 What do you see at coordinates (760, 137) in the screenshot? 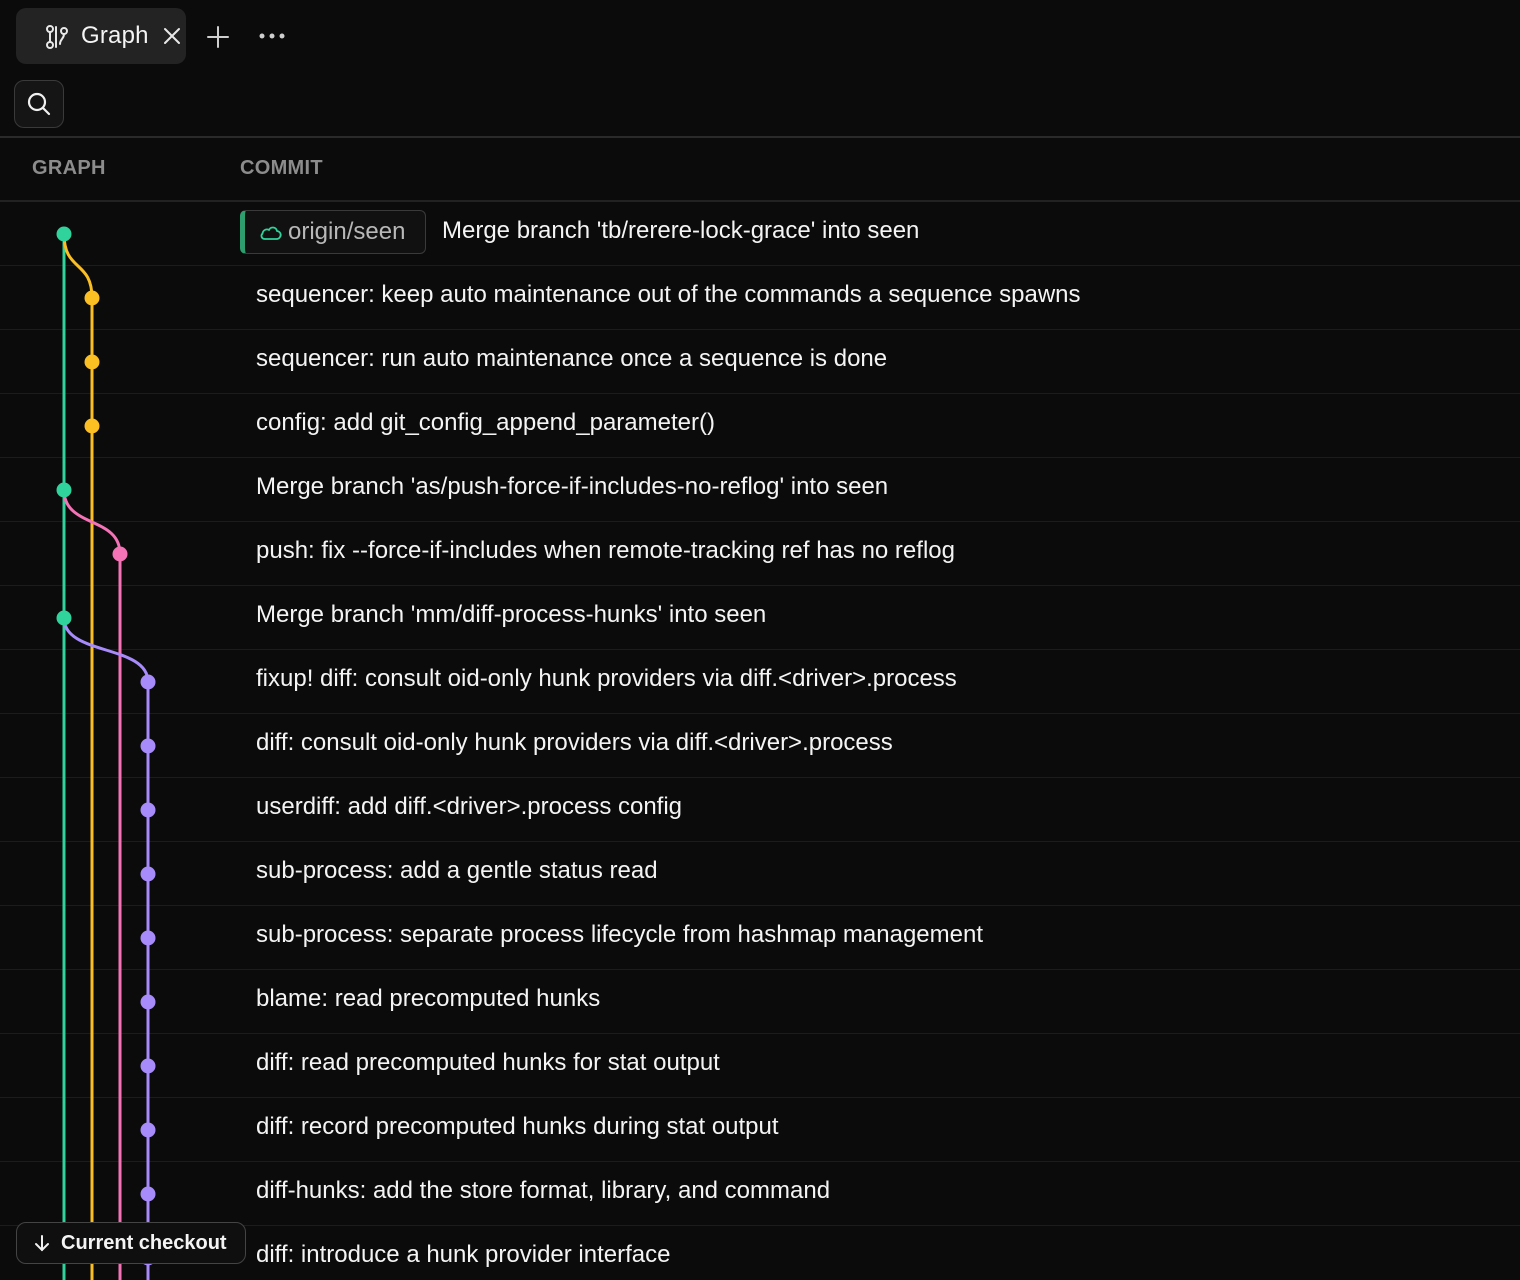
I see `toolbar-divider` at bounding box center [760, 137].